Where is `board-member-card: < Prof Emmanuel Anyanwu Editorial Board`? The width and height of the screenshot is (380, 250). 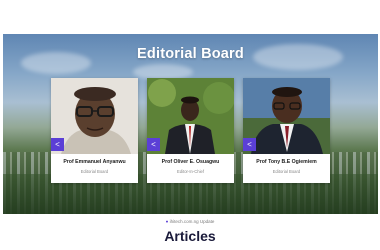
board-member-card: < Prof Emmanuel Anyanwu Editorial Board is located at coordinates (94, 130).